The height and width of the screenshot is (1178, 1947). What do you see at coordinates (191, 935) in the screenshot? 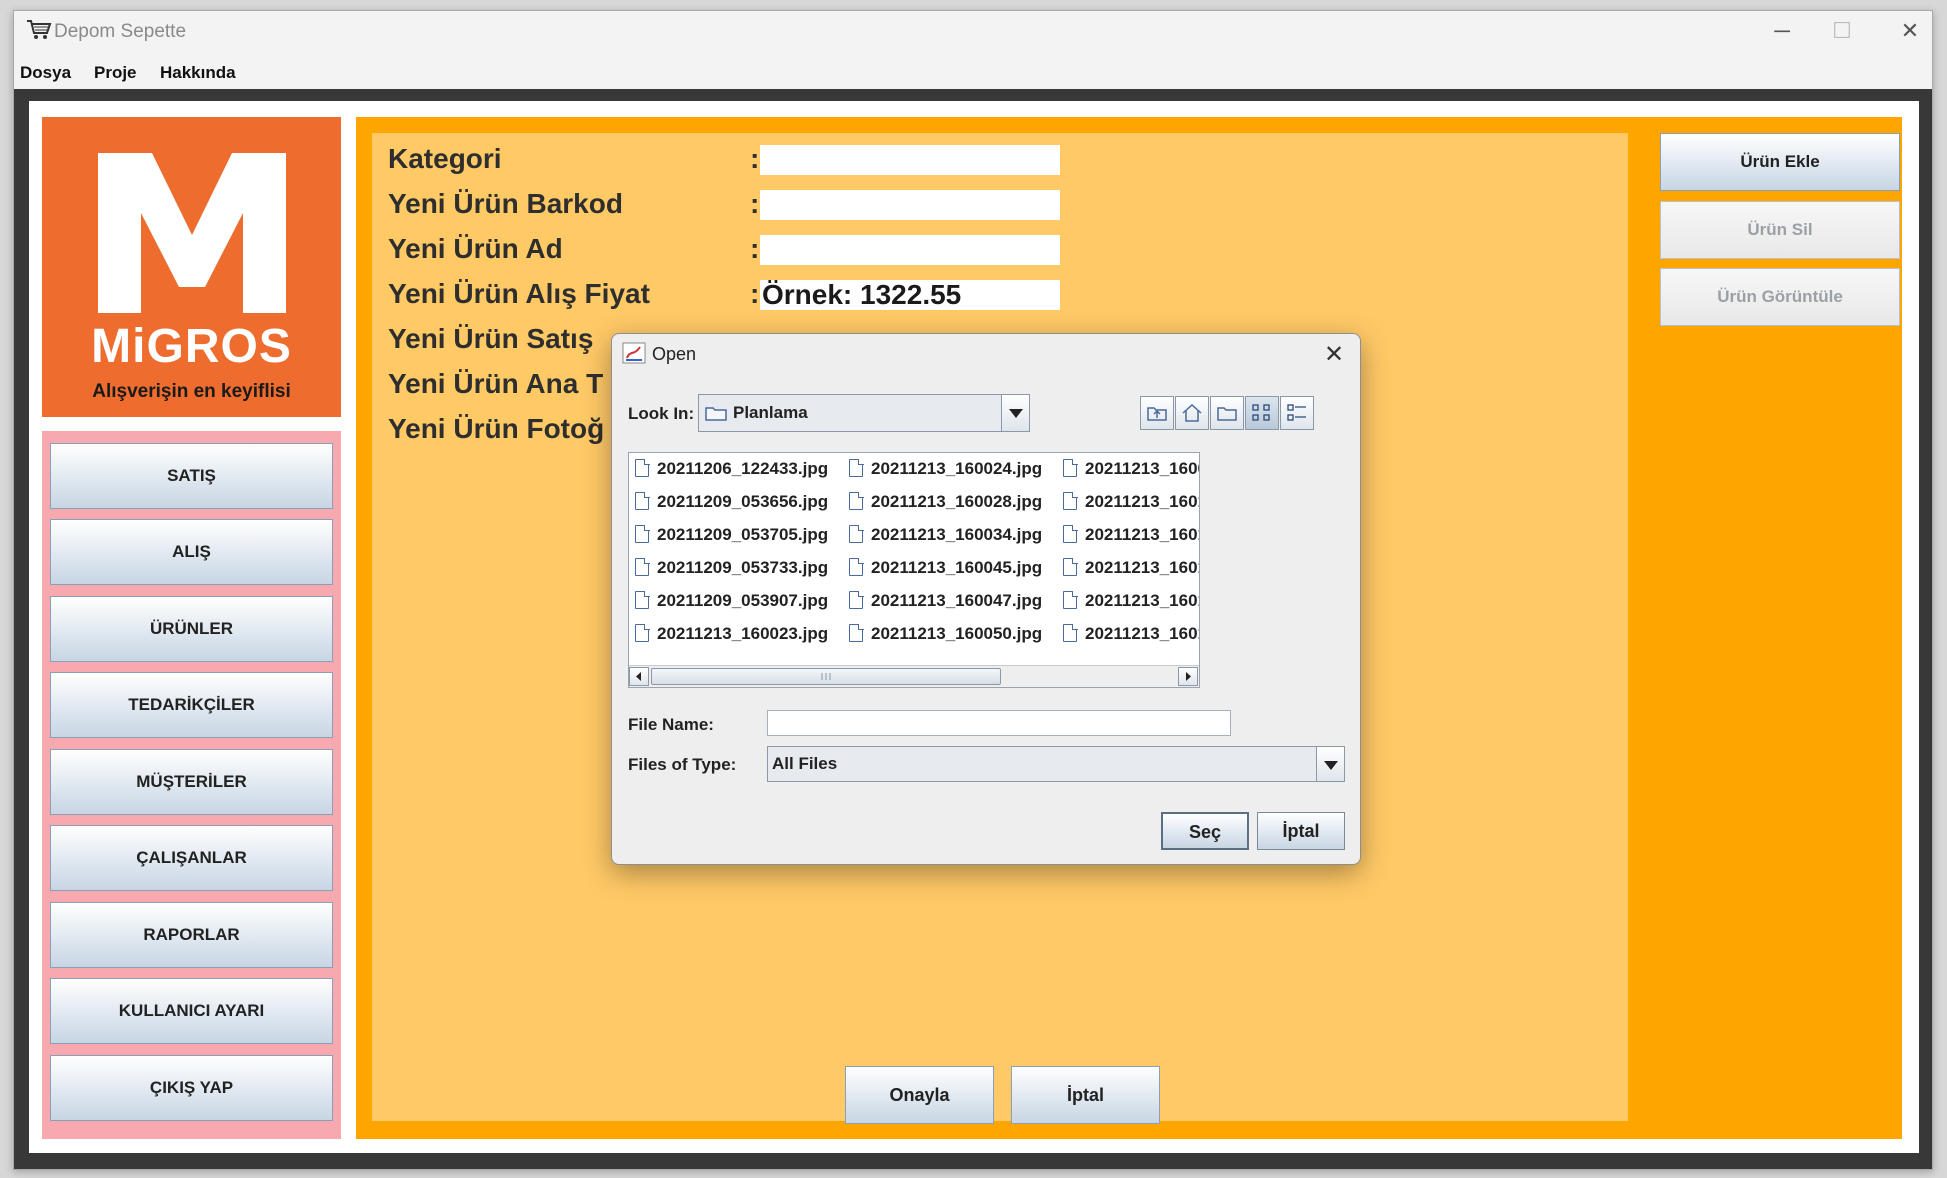
I see `nav-raporlar-button: RAPORLAR` at bounding box center [191, 935].